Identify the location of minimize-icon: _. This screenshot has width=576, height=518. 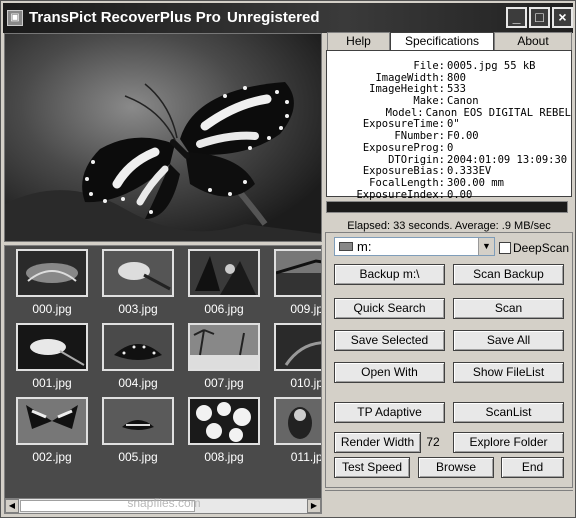
(516, 17).